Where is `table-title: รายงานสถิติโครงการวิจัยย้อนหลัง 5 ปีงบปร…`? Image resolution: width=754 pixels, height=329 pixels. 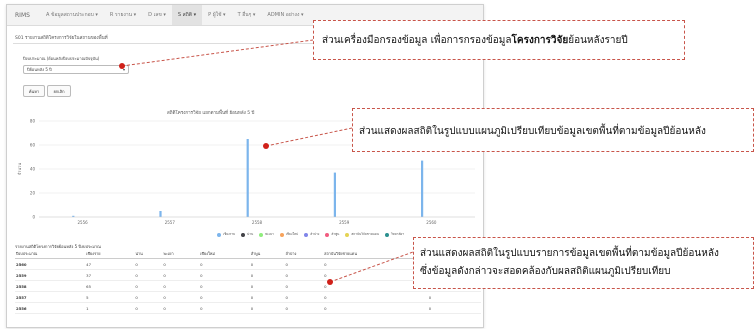
table-title: รายงานสถิติโครงการวิจัยย้อนหลัง 5 ปีงบปร… is located at coordinates (58, 246).